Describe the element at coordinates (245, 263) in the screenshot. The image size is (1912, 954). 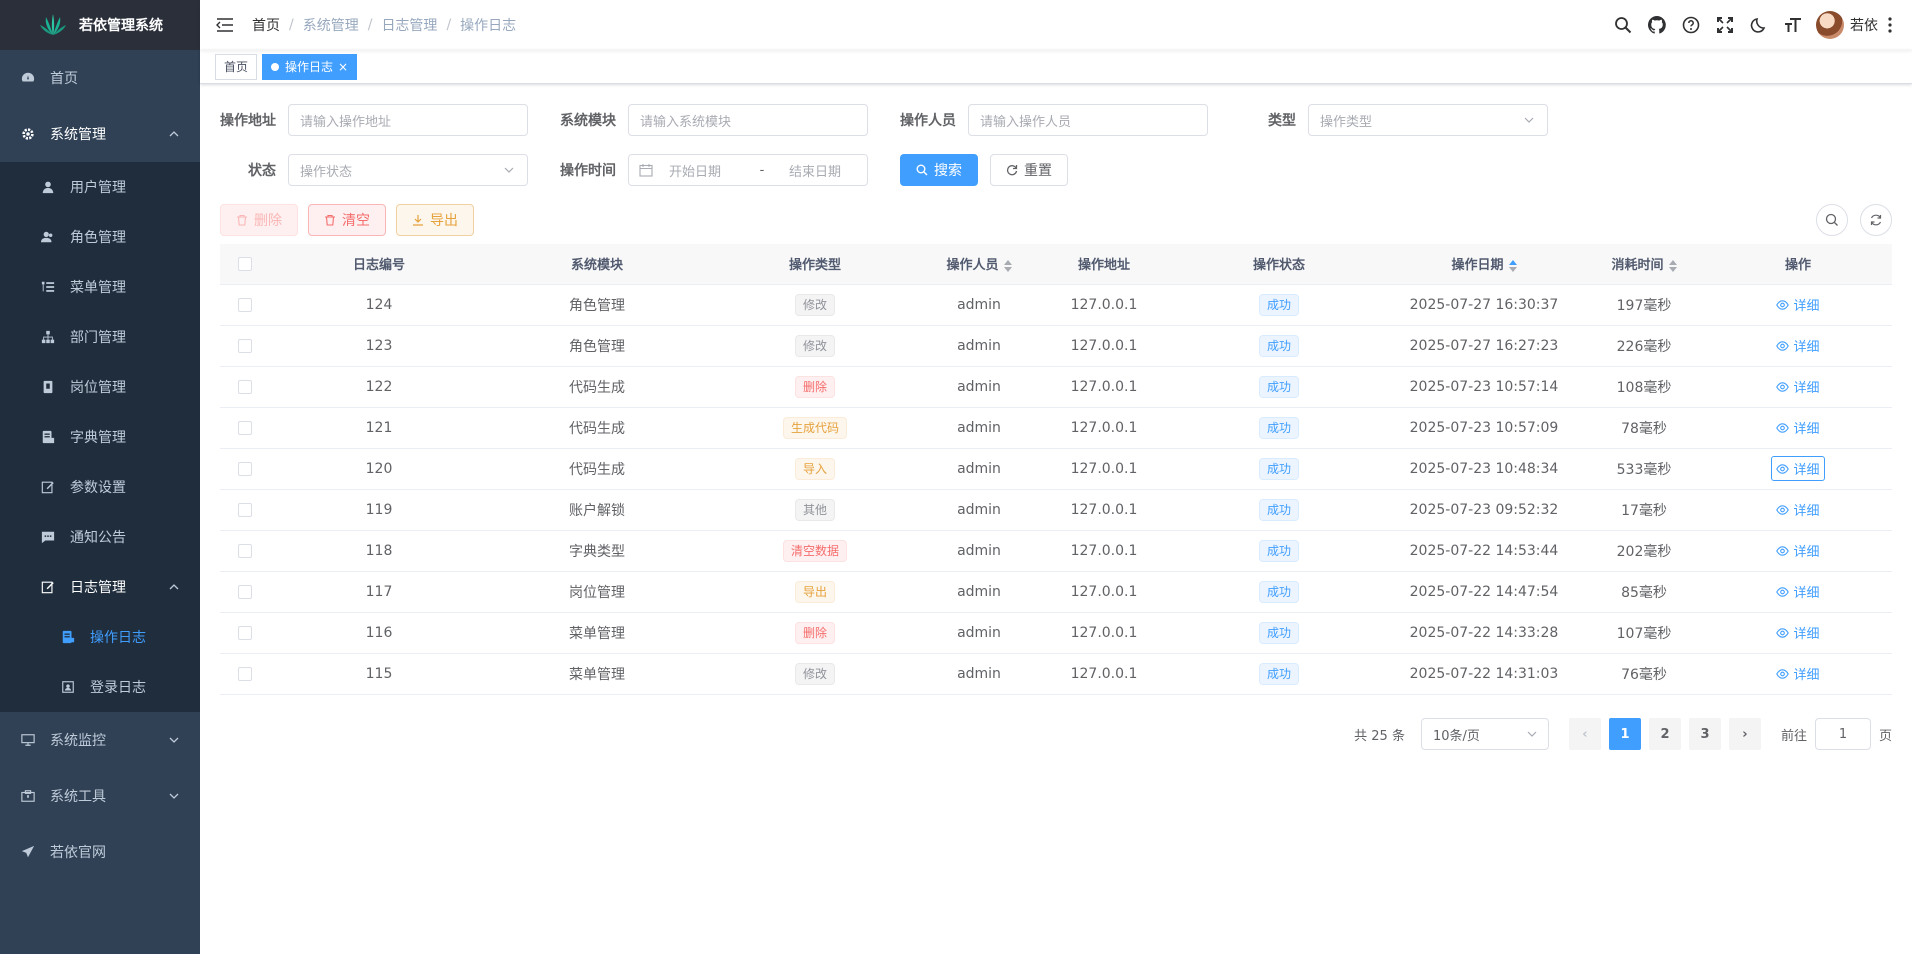
I see `select-all-checkbox` at that location.